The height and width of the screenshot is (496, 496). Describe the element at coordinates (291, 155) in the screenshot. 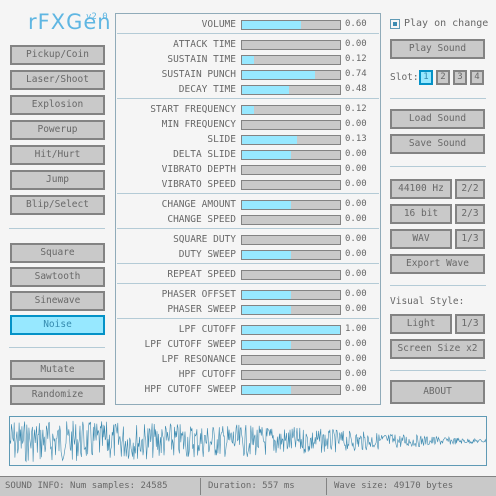

I see `param-delta-slide-slider` at that location.